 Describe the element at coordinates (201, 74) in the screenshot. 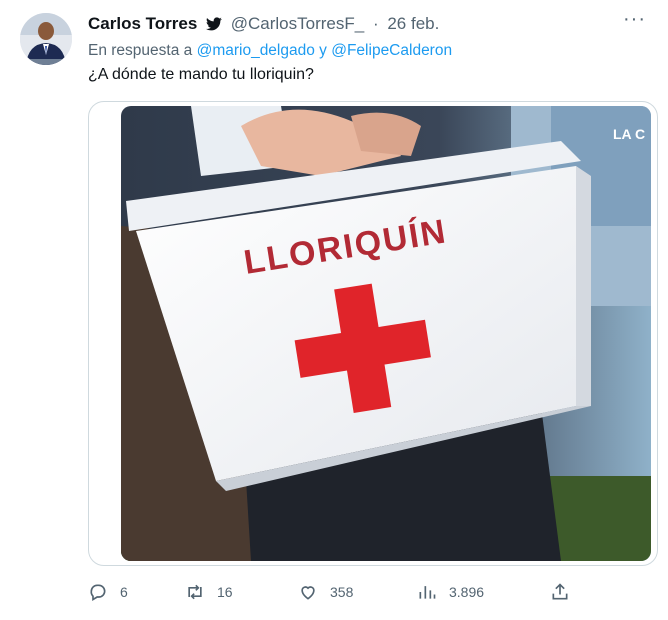

I see `tweet-text: ¿A dónde te mando tu lloriquin?` at that location.